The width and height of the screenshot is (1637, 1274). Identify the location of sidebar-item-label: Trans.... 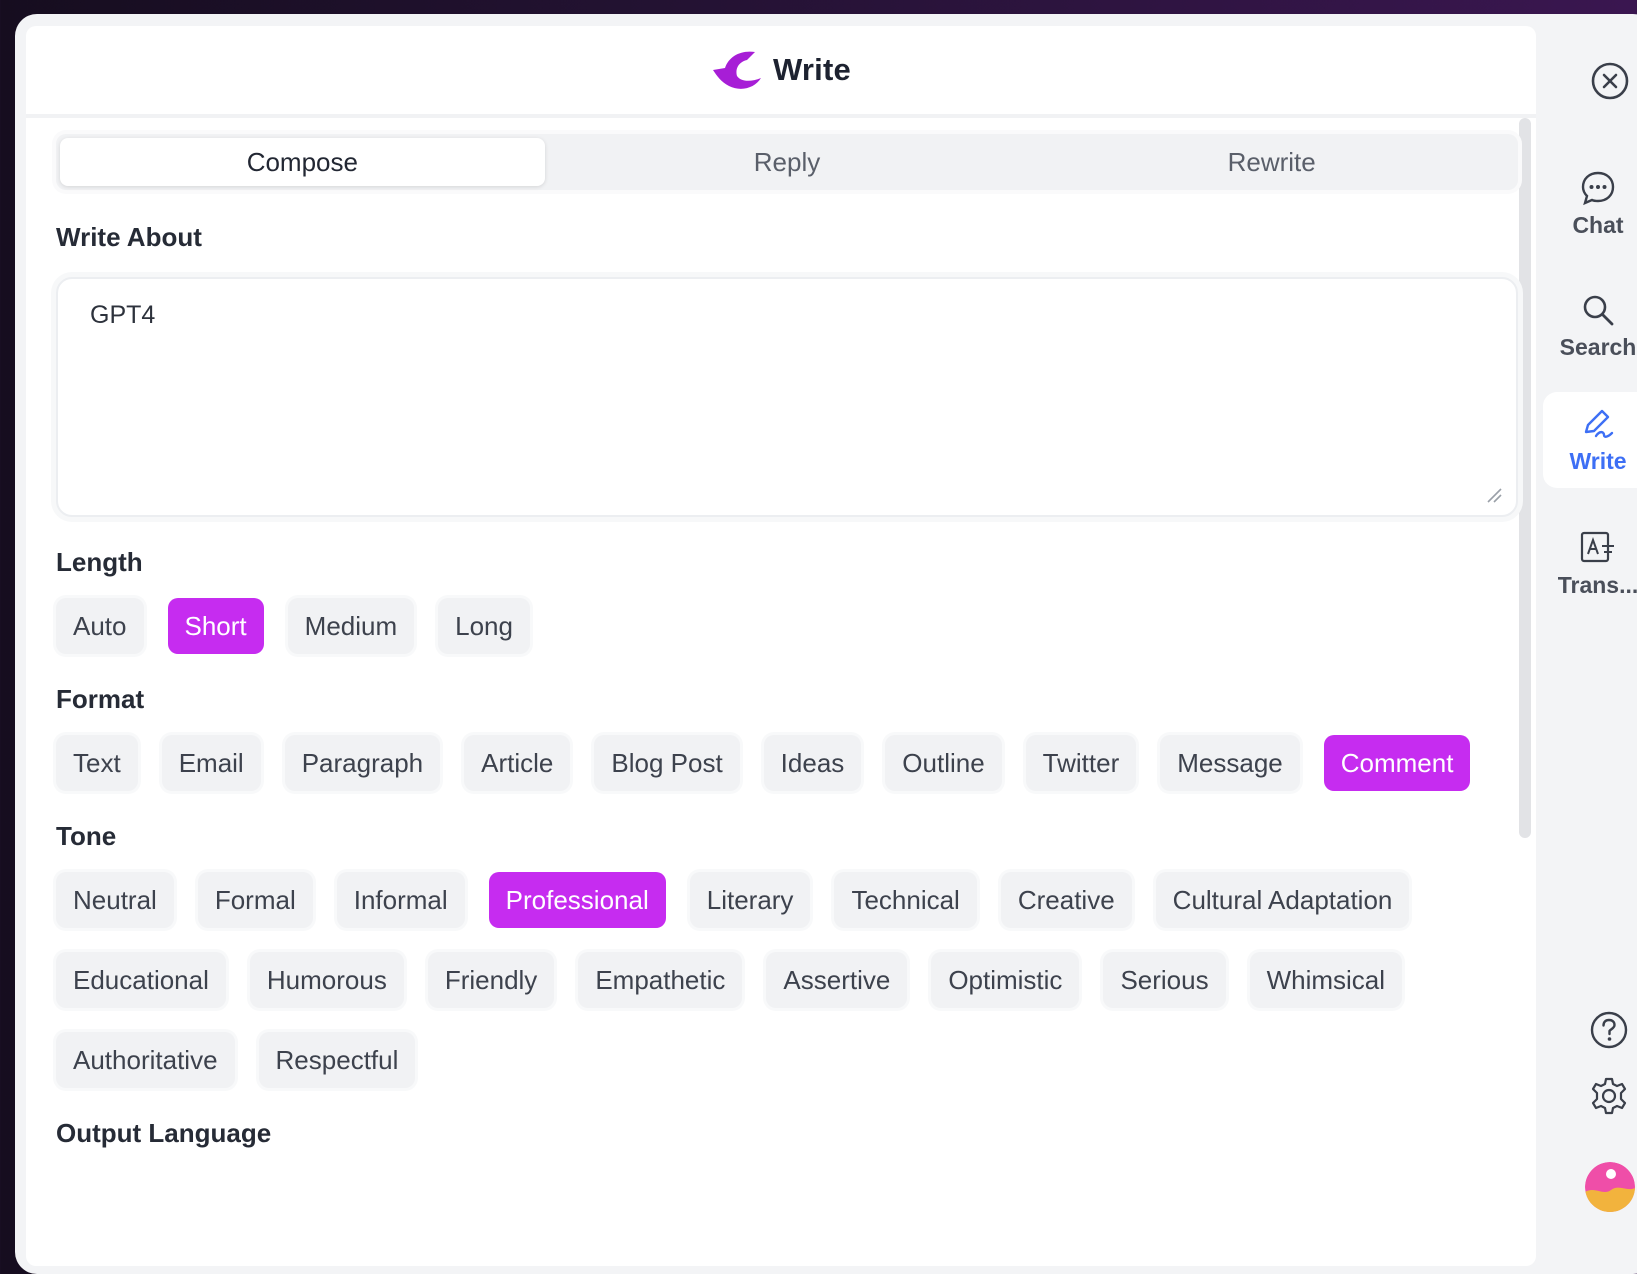
(1597, 584).